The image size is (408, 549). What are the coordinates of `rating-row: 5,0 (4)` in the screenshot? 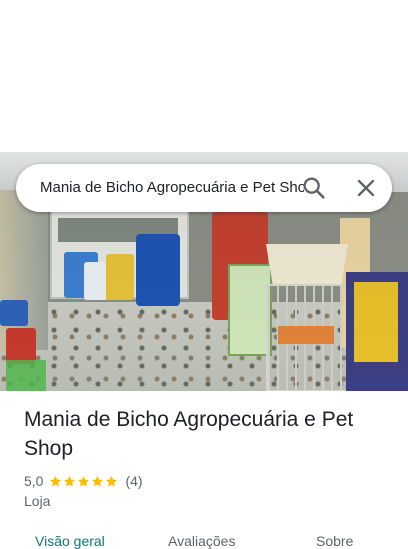 It's located at (83, 481).